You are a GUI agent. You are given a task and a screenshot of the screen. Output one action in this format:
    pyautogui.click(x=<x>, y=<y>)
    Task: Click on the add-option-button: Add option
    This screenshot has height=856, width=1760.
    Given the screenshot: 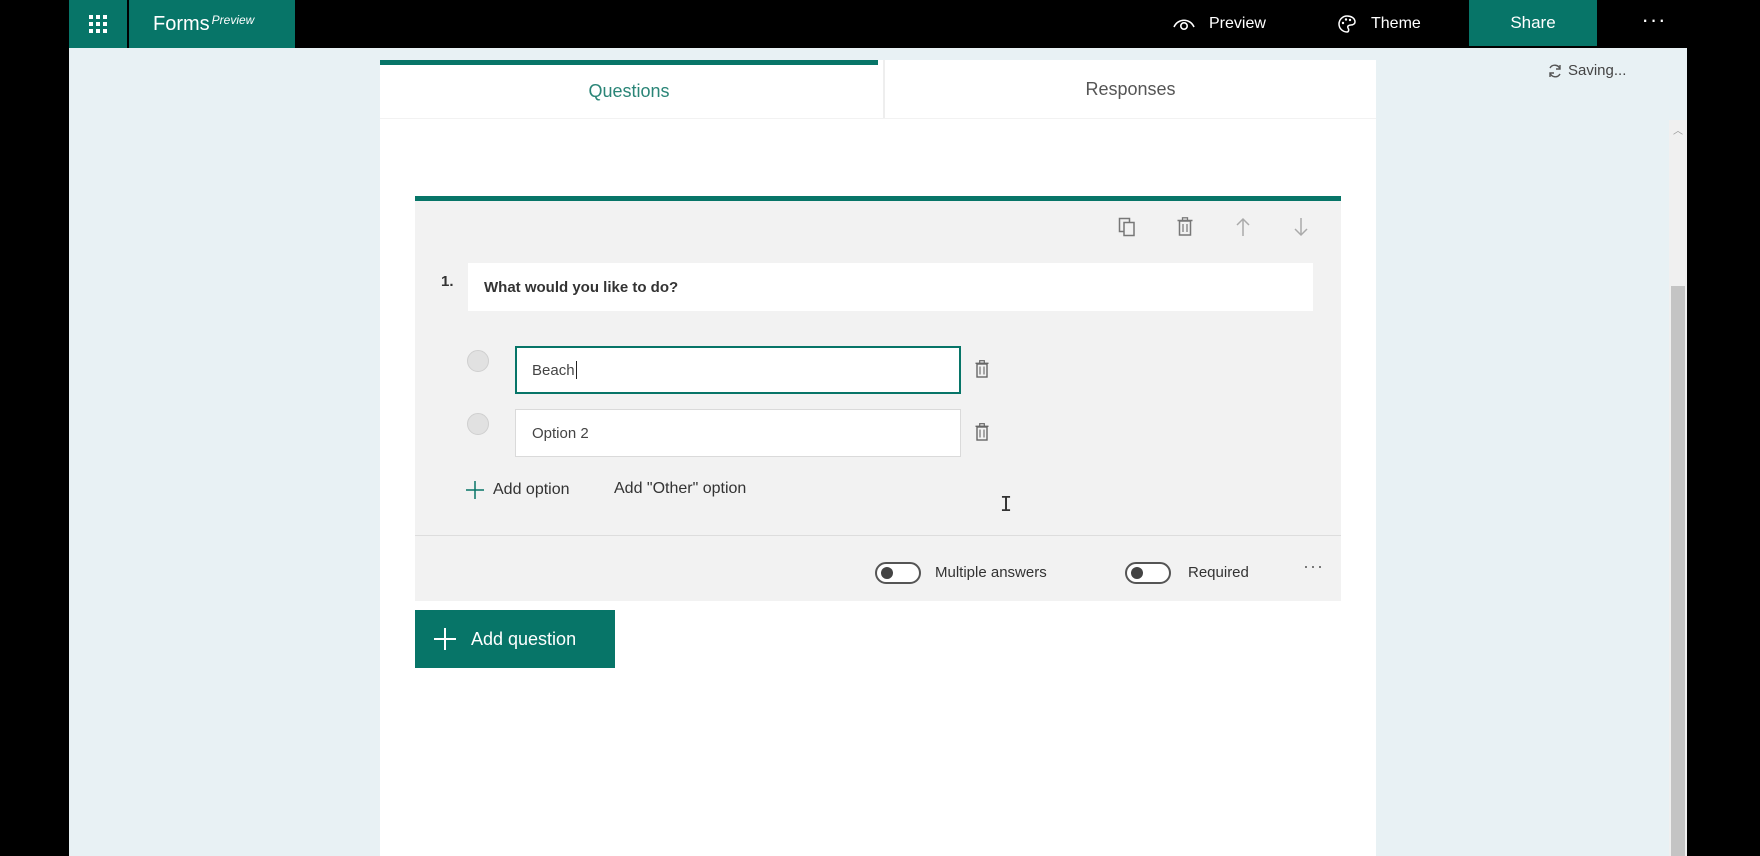 What is the action you would take?
    pyautogui.click(x=517, y=490)
    